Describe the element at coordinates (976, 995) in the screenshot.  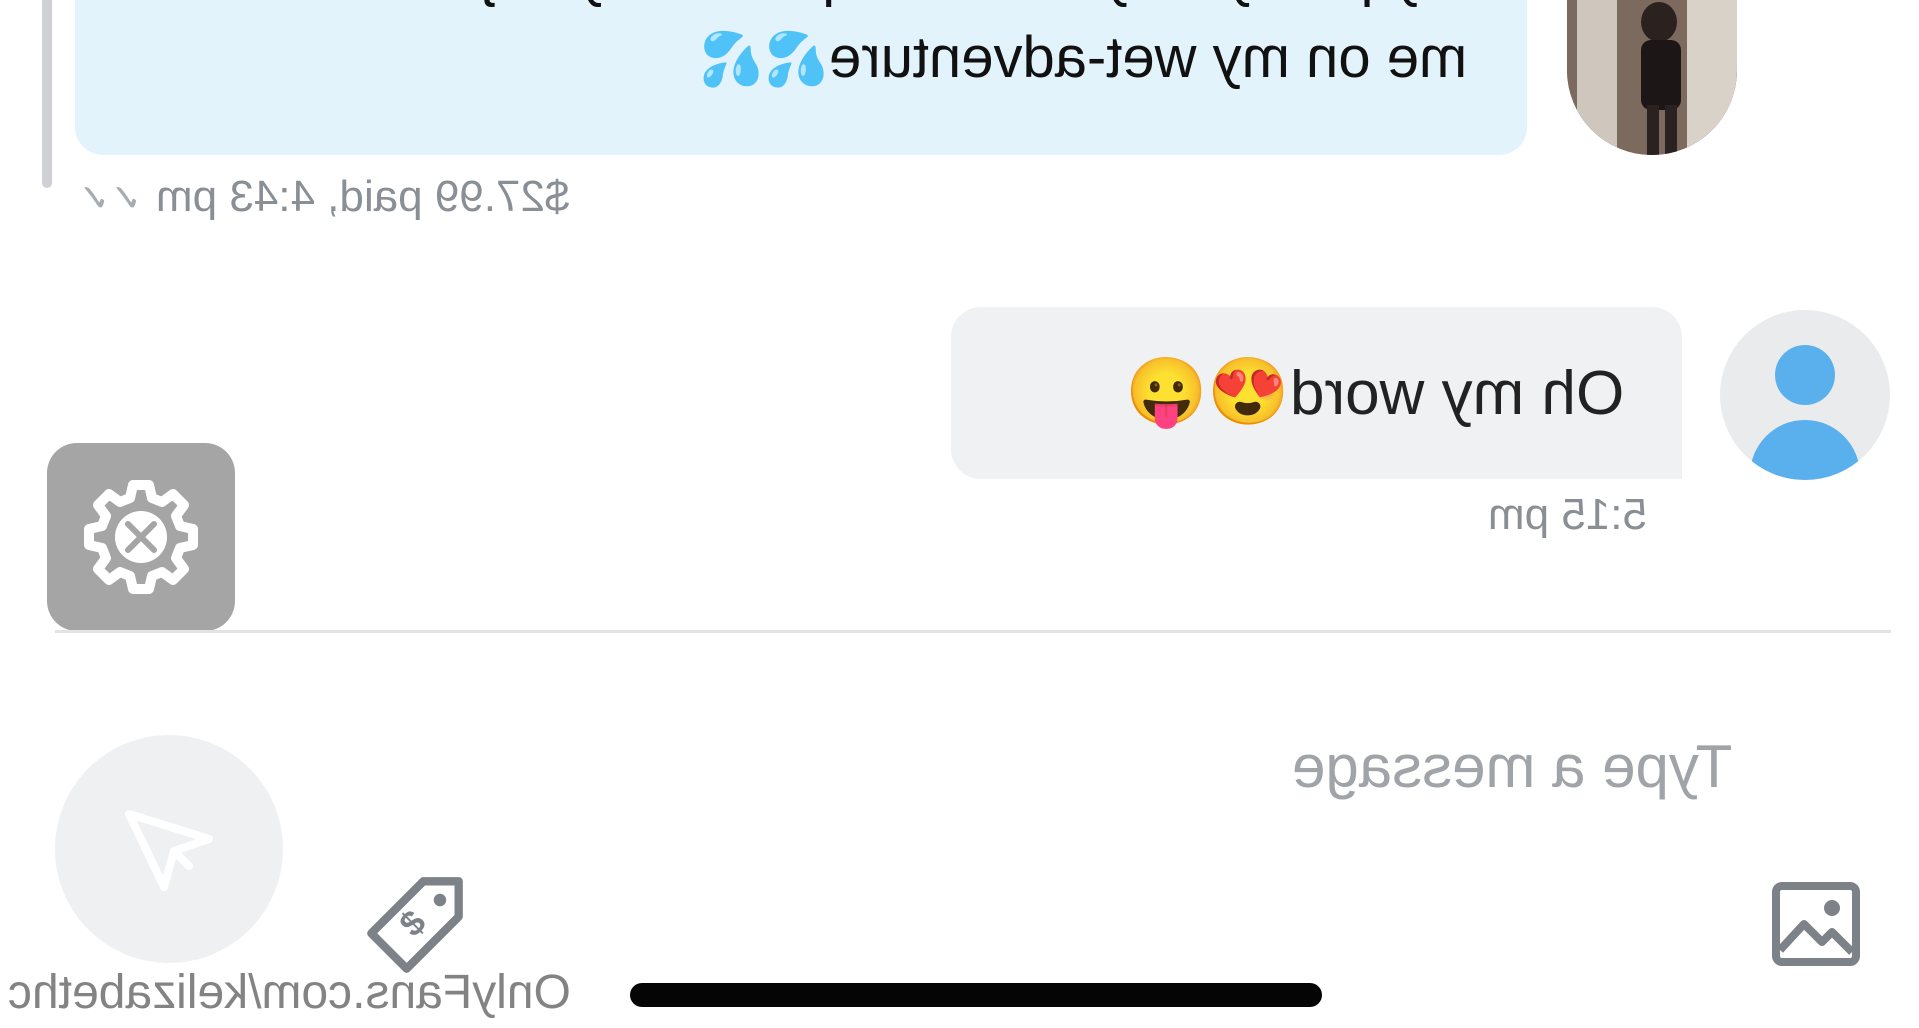
I see `home-indicator` at that location.